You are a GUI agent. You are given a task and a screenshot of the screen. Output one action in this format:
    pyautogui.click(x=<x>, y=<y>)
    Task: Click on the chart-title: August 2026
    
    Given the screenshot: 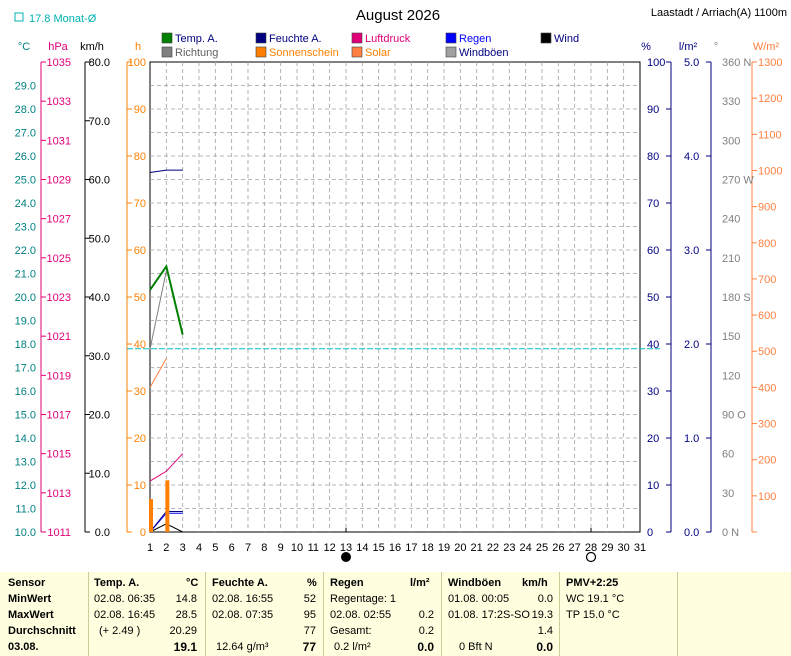 What is the action you would take?
    pyautogui.click(x=398, y=15)
    